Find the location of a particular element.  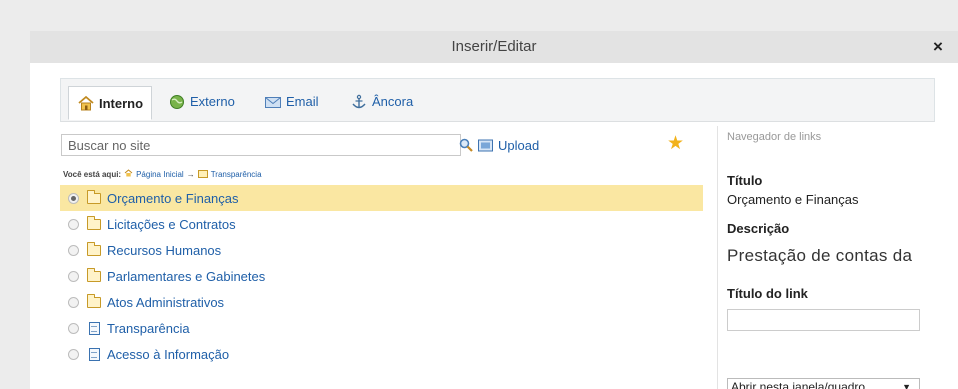

dialog-titlebar: Inserir/Editar × is located at coordinates (494, 47).